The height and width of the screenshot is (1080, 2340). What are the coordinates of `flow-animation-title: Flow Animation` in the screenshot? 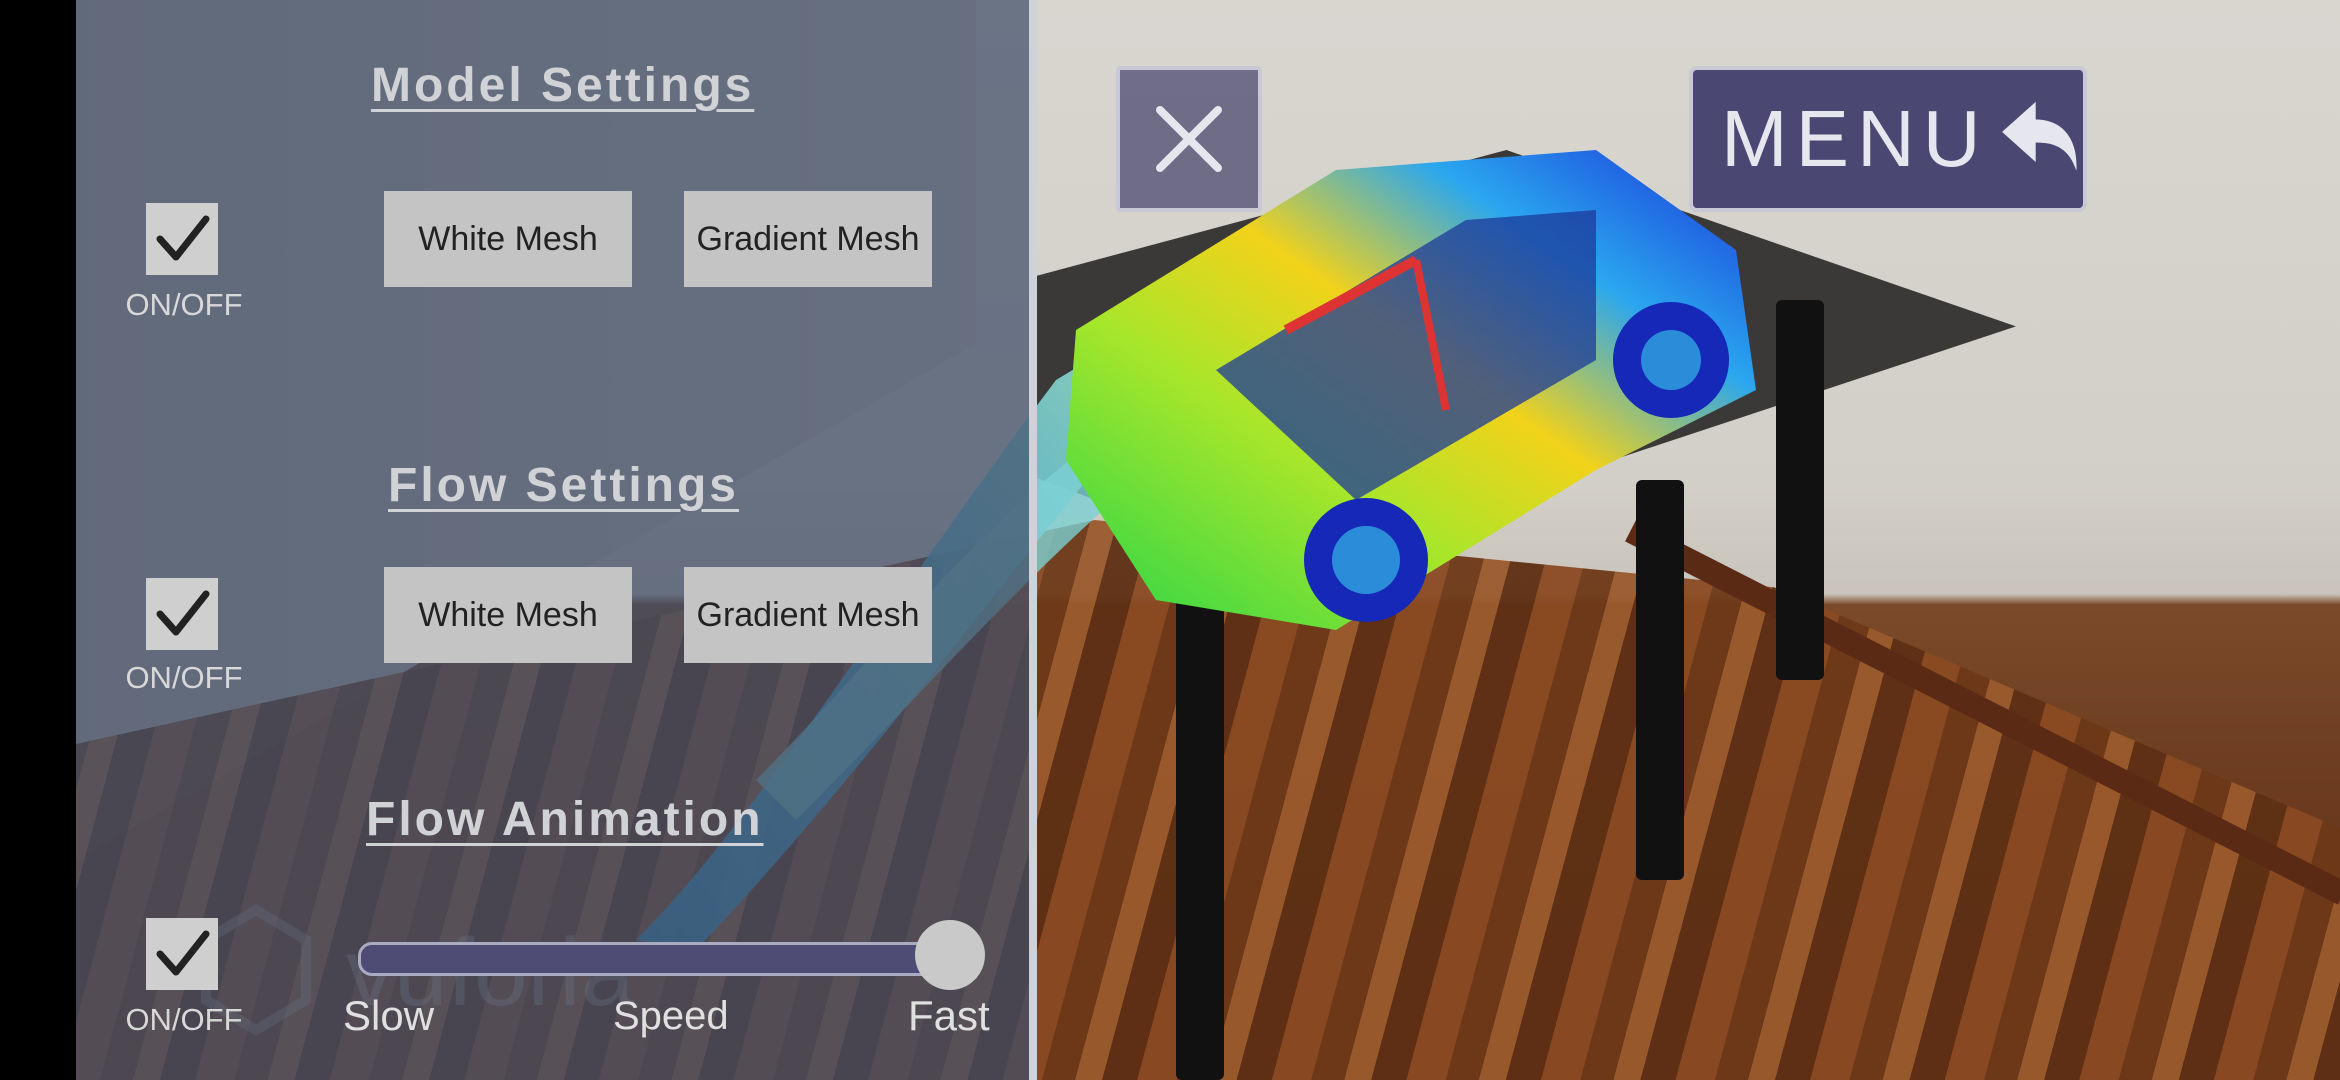 It's located at (565, 819).